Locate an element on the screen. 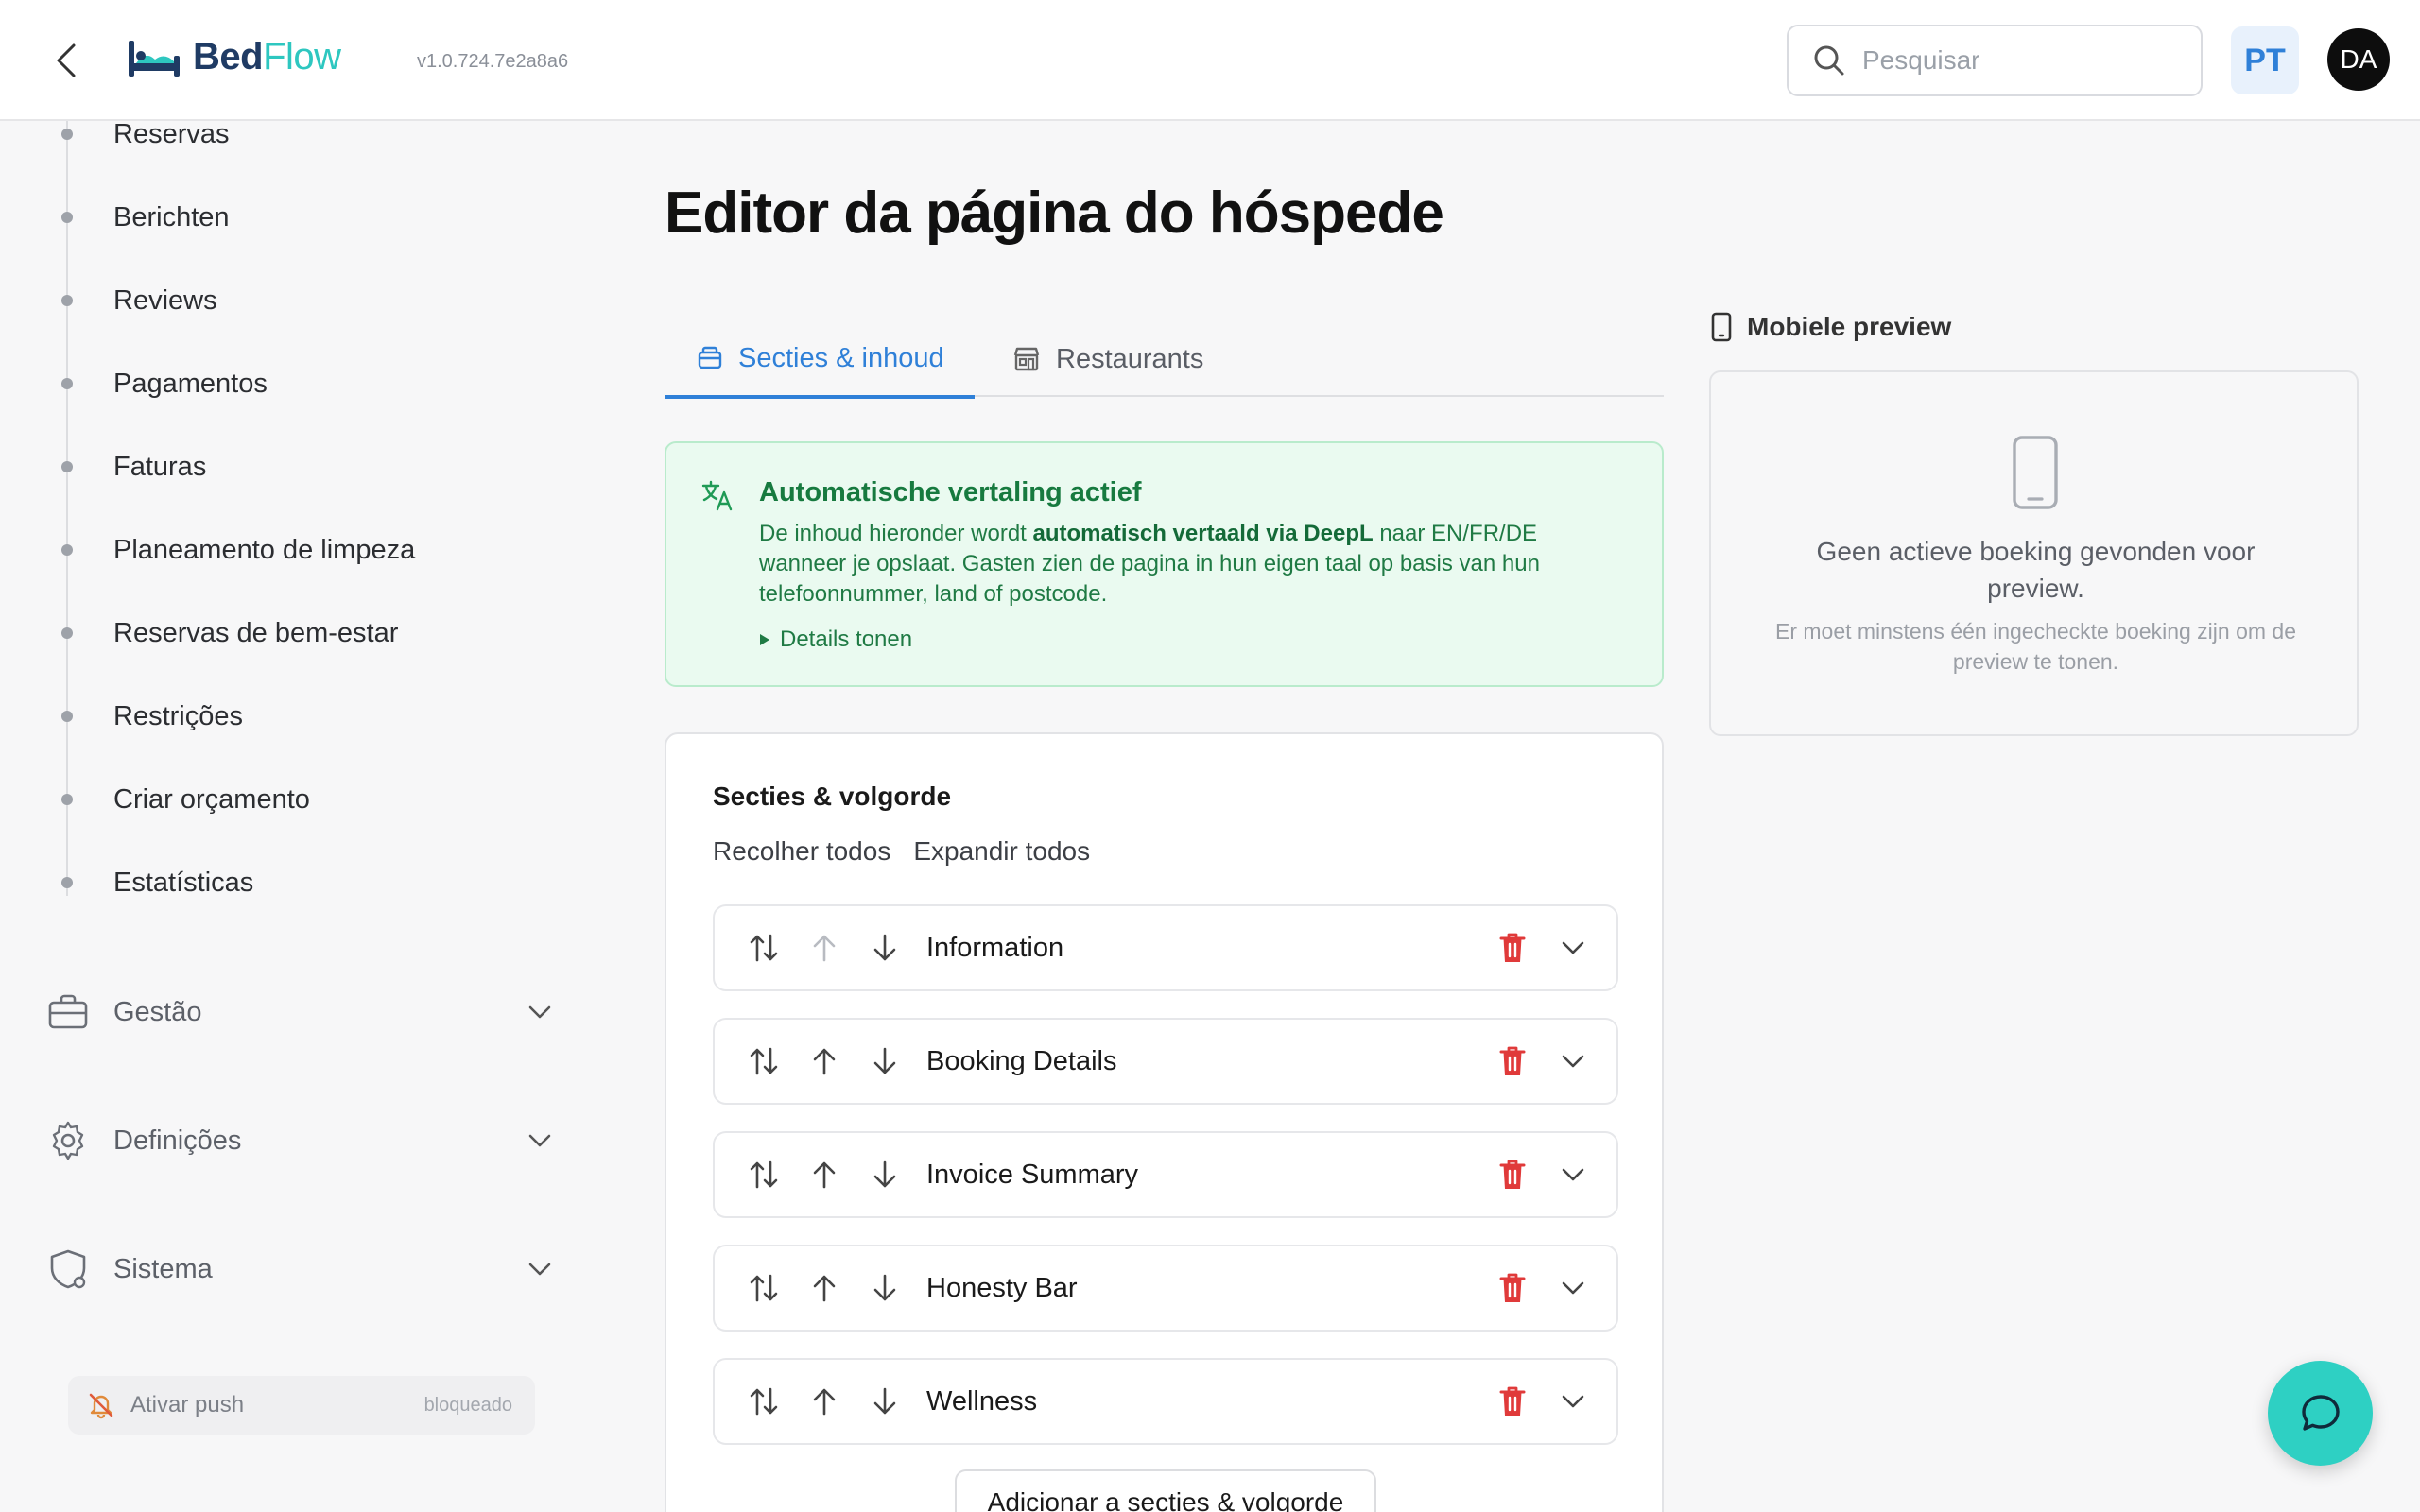 The height and width of the screenshot is (1512, 2420). search-box is located at coordinates (1995, 60).